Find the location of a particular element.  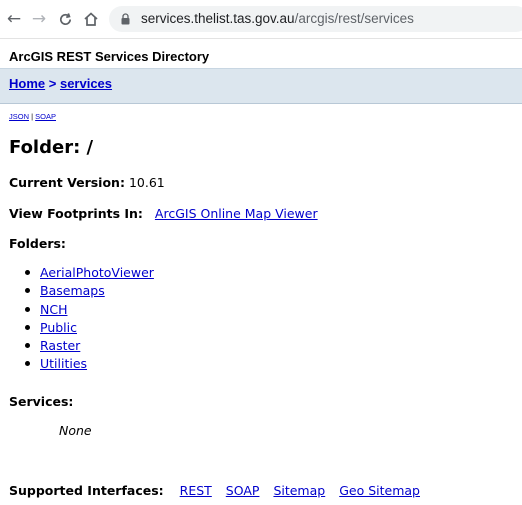

format-links: JSON | SOAP is located at coordinates (32, 116).